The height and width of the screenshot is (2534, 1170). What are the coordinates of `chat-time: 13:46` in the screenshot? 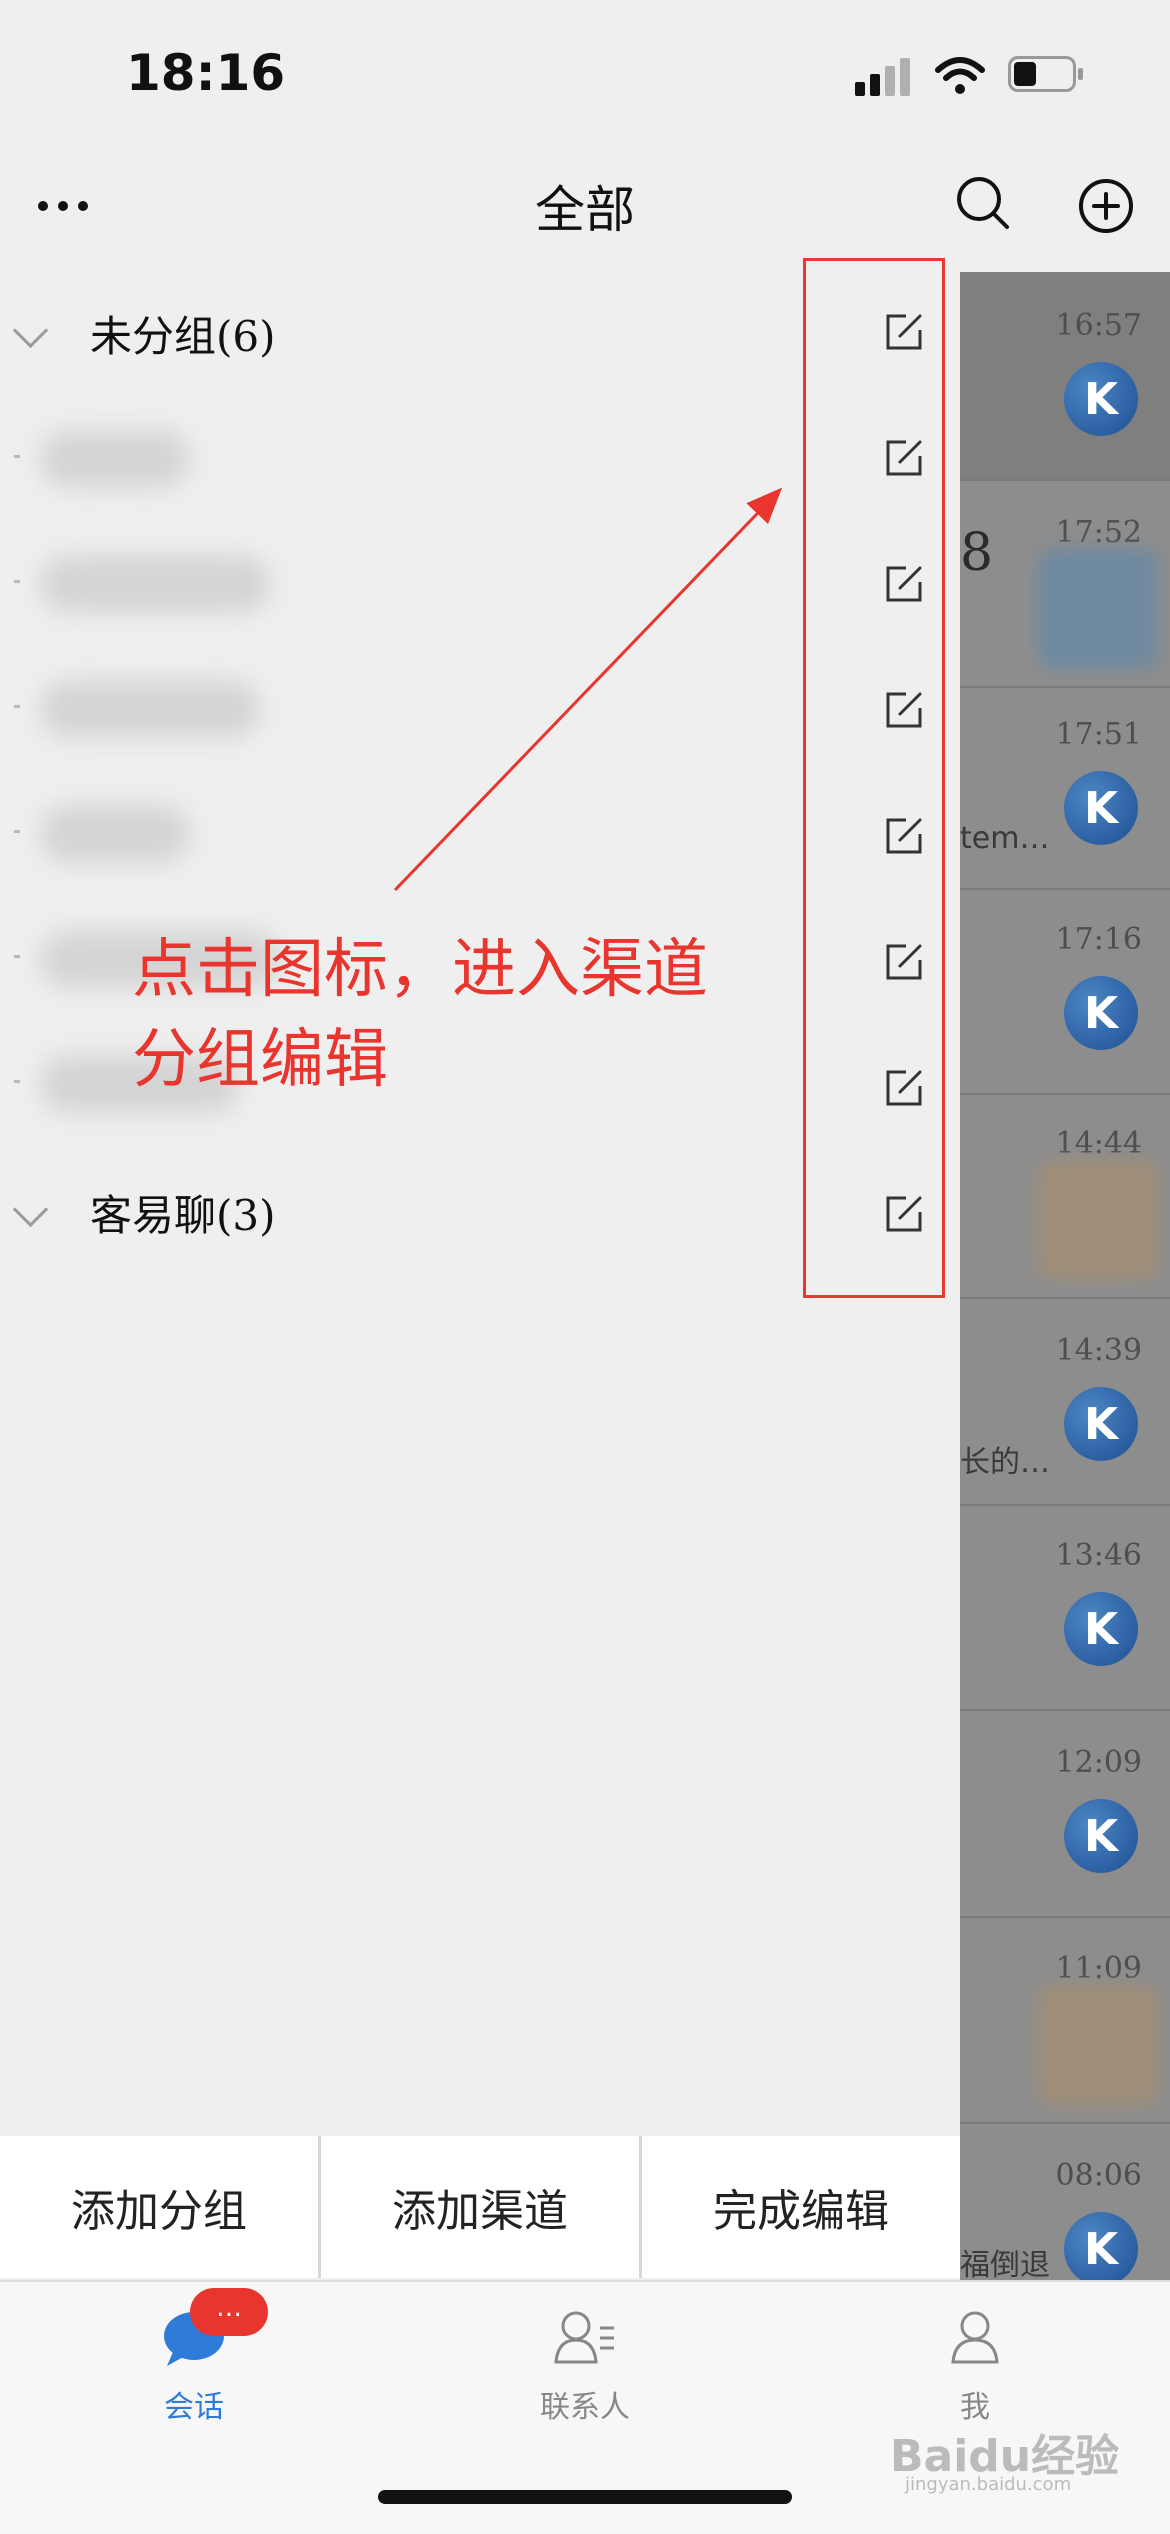 It's located at (1098, 1555).